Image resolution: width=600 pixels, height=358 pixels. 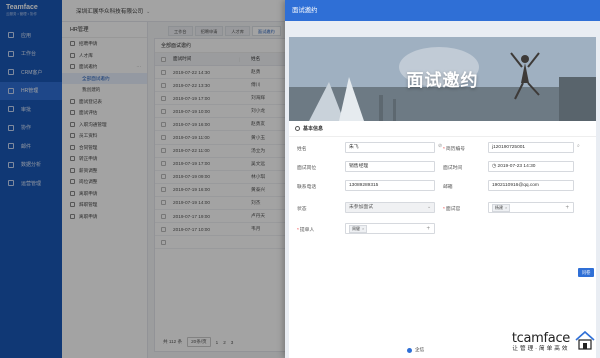 I want to click on phone-input: 13089289315, so click(x=390, y=185).